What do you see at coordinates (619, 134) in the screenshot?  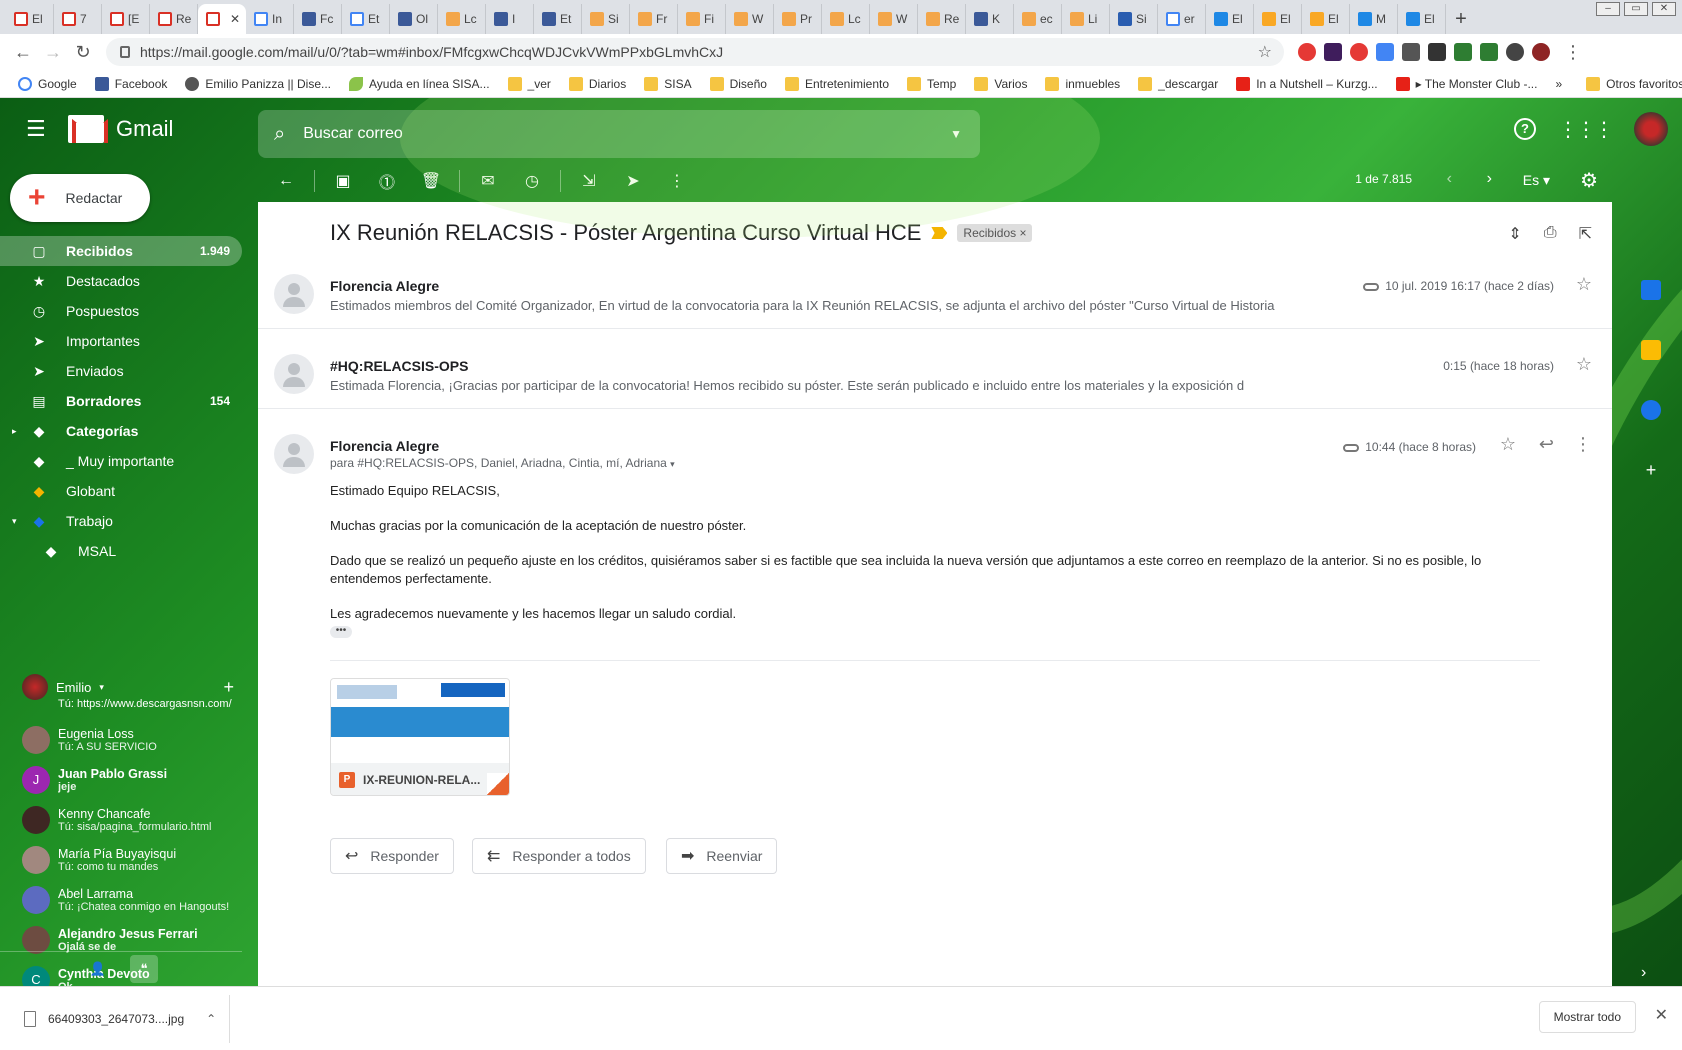 I see `search-input: ⌕ Buscar correo ▼` at bounding box center [619, 134].